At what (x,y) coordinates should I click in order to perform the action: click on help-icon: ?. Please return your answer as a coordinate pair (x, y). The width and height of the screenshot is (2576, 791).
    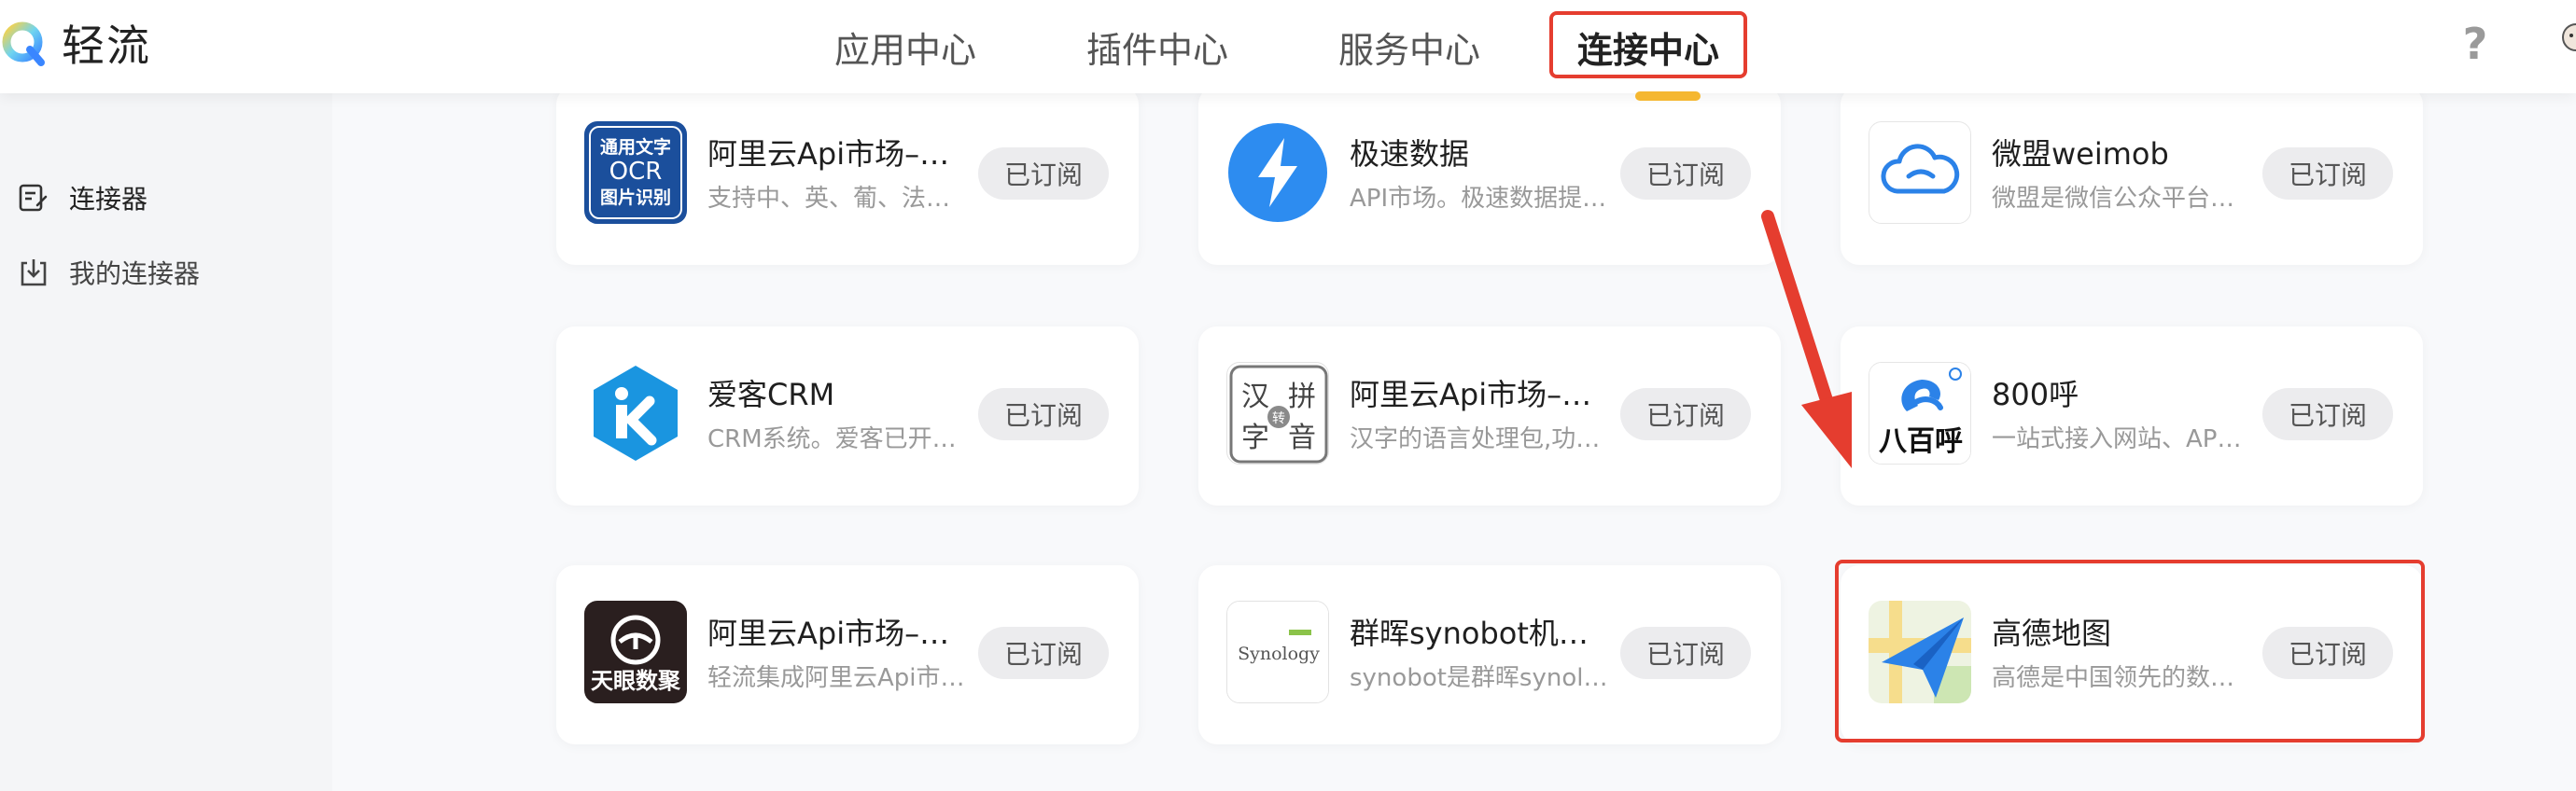
    Looking at the image, I should click on (2475, 44).